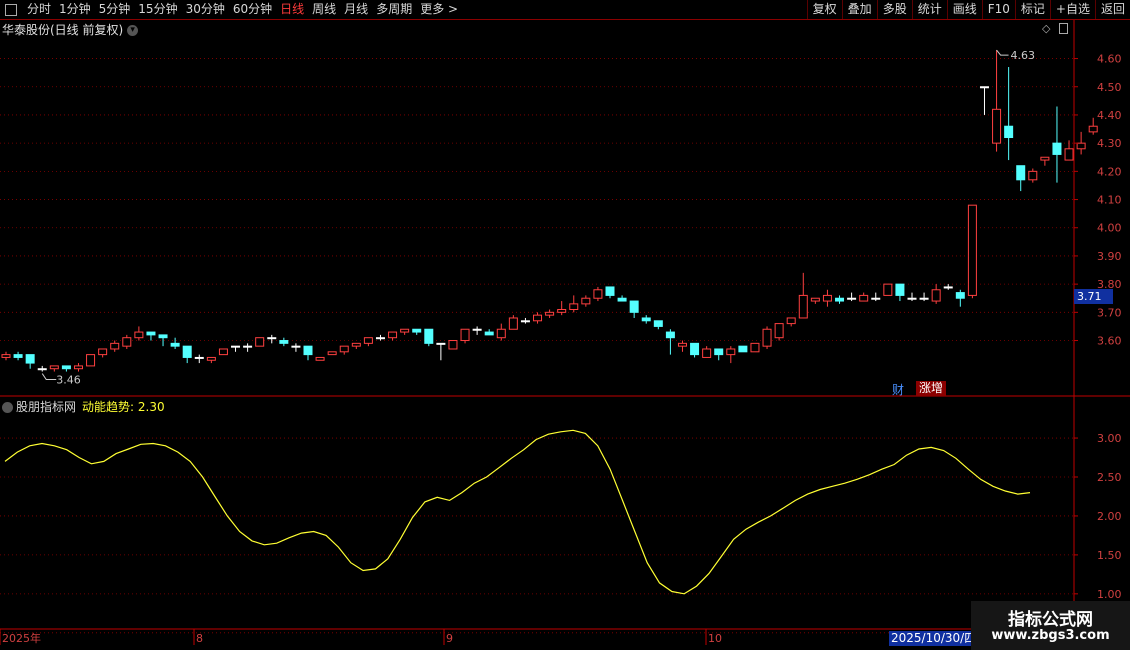 This screenshot has width=1130, height=650. I want to click on panel-icon, so click(1063, 28).